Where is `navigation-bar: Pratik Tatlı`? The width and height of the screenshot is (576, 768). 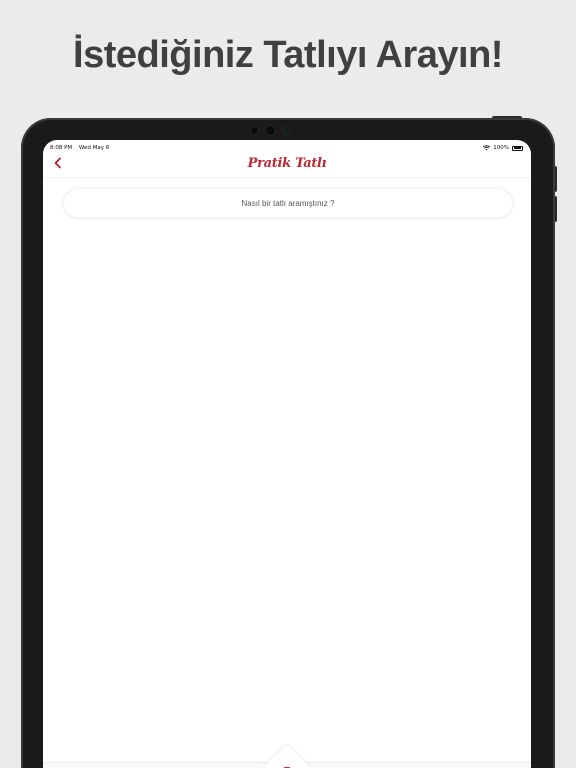
navigation-bar: Pratik Tatlı is located at coordinates (287, 165).